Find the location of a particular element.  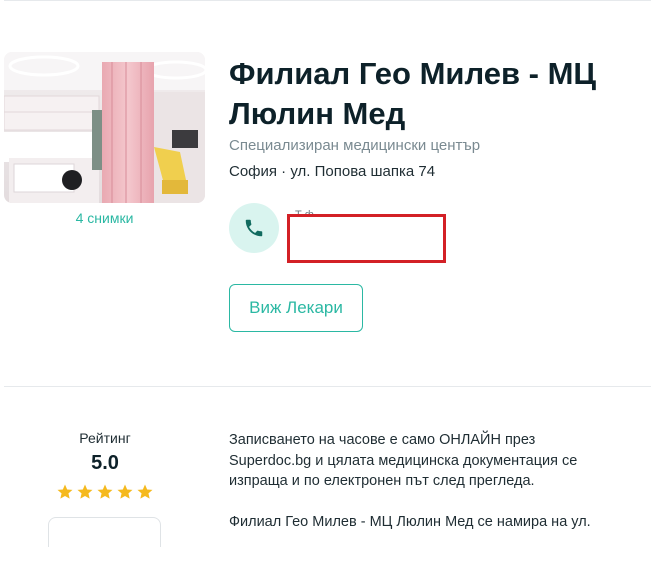

photos-count-link: 4 снимки is located at coordinates (104, 218).